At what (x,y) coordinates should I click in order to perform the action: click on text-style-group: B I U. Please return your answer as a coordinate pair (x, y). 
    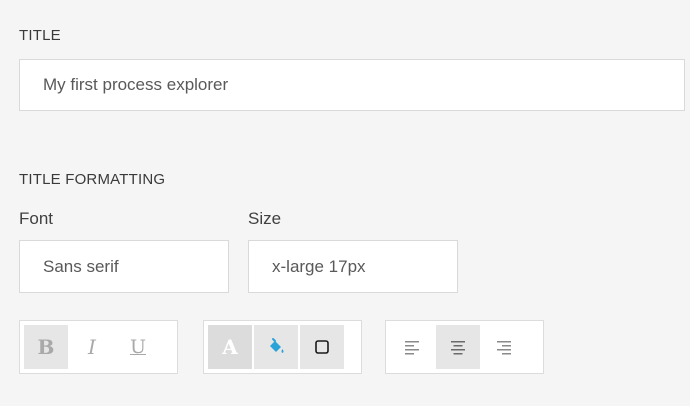
    Looking at the image, I should click on (98, 347).